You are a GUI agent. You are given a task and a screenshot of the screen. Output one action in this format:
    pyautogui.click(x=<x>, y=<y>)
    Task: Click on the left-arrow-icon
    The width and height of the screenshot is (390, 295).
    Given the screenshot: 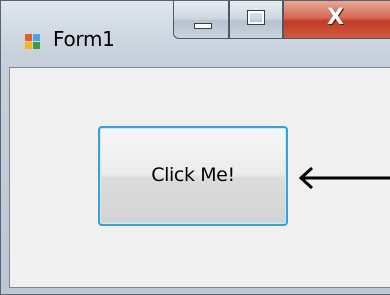 What is the action you would take?
    pyautogui.click(x=344, y=178)
    